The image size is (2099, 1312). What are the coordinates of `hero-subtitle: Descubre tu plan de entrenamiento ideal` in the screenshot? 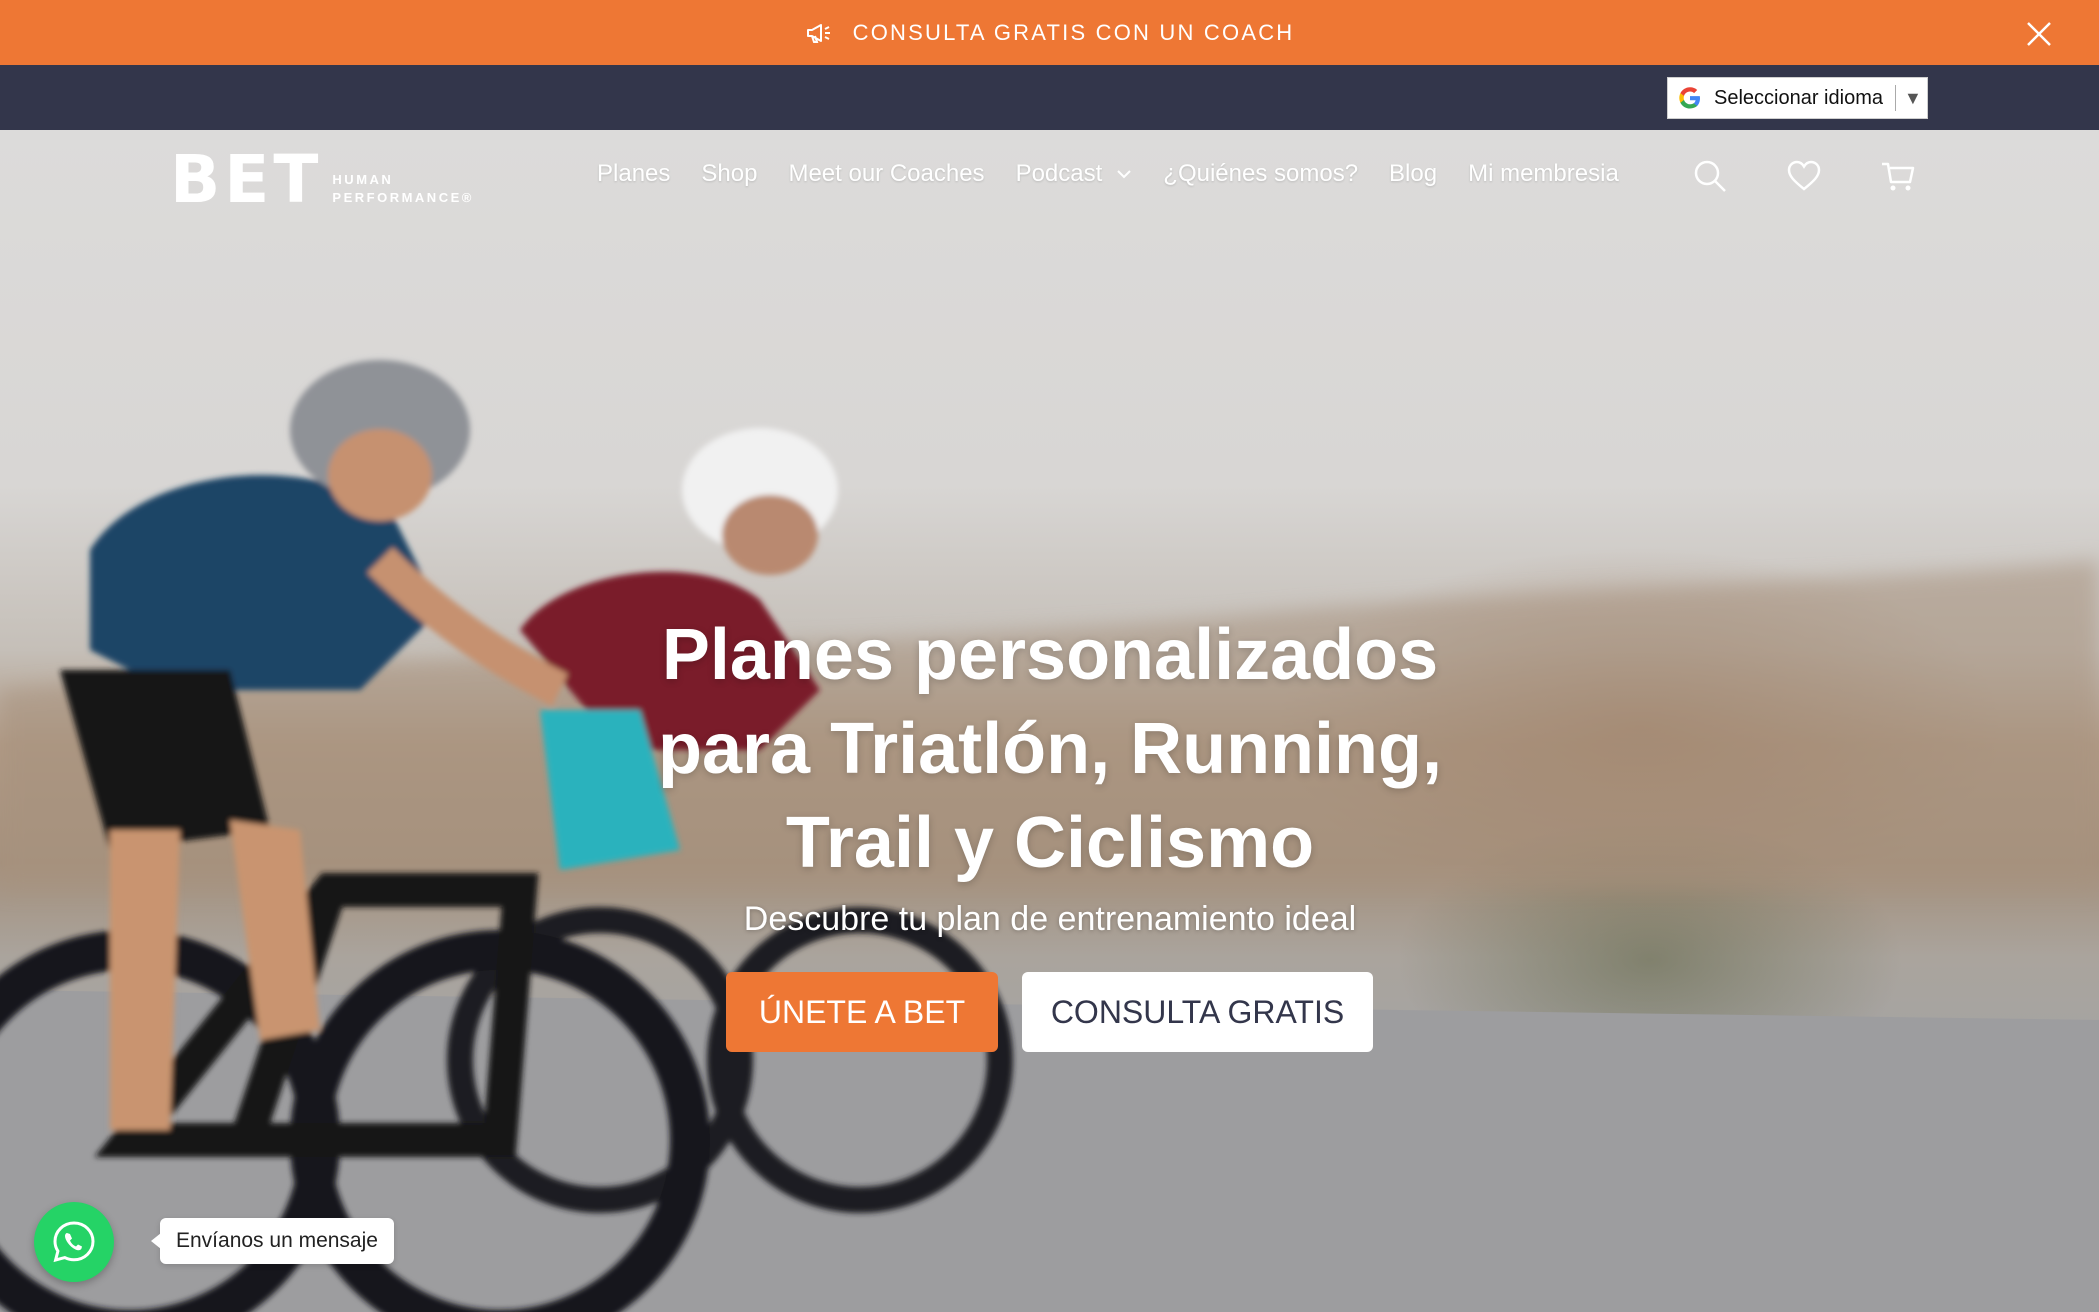 It's located at (1050, 919).